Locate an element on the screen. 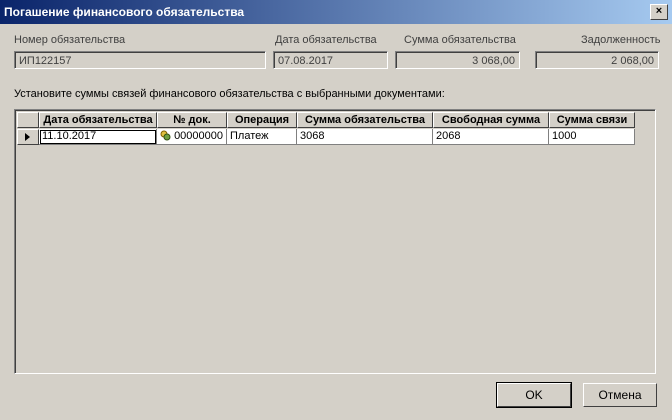 This screenshot has width=672, height=420. row-doc-cell: 00000000 is located at coordinates (192, 137).